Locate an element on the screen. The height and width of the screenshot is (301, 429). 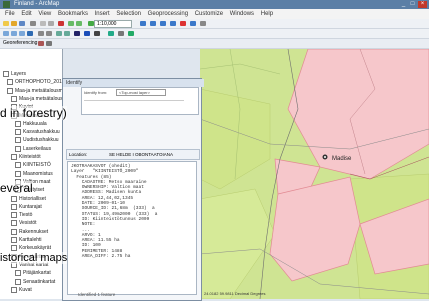
menu-help: Help is located at coordinates (267, 14).